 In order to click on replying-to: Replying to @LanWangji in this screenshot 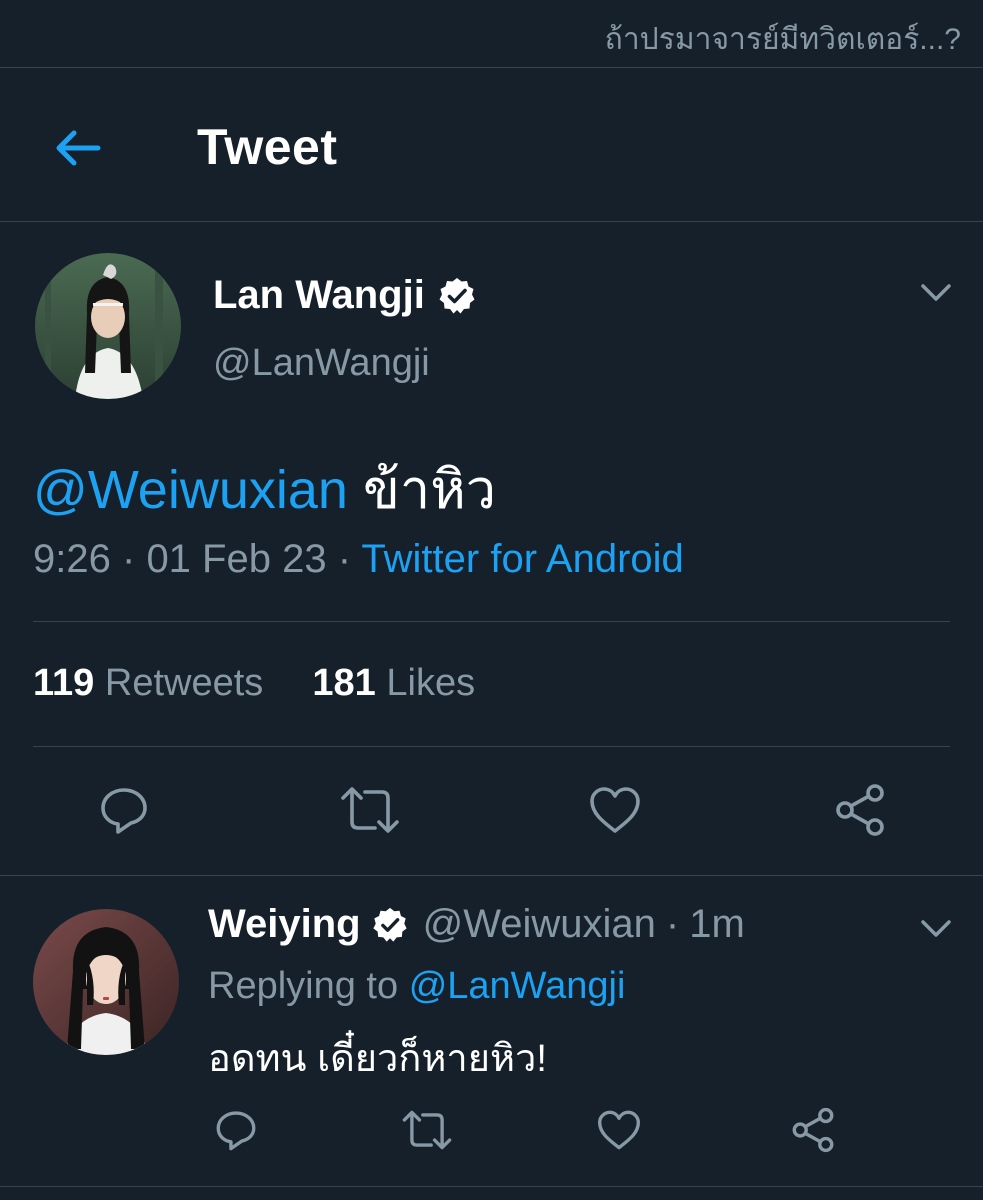, I will do `click(416, 986)`.